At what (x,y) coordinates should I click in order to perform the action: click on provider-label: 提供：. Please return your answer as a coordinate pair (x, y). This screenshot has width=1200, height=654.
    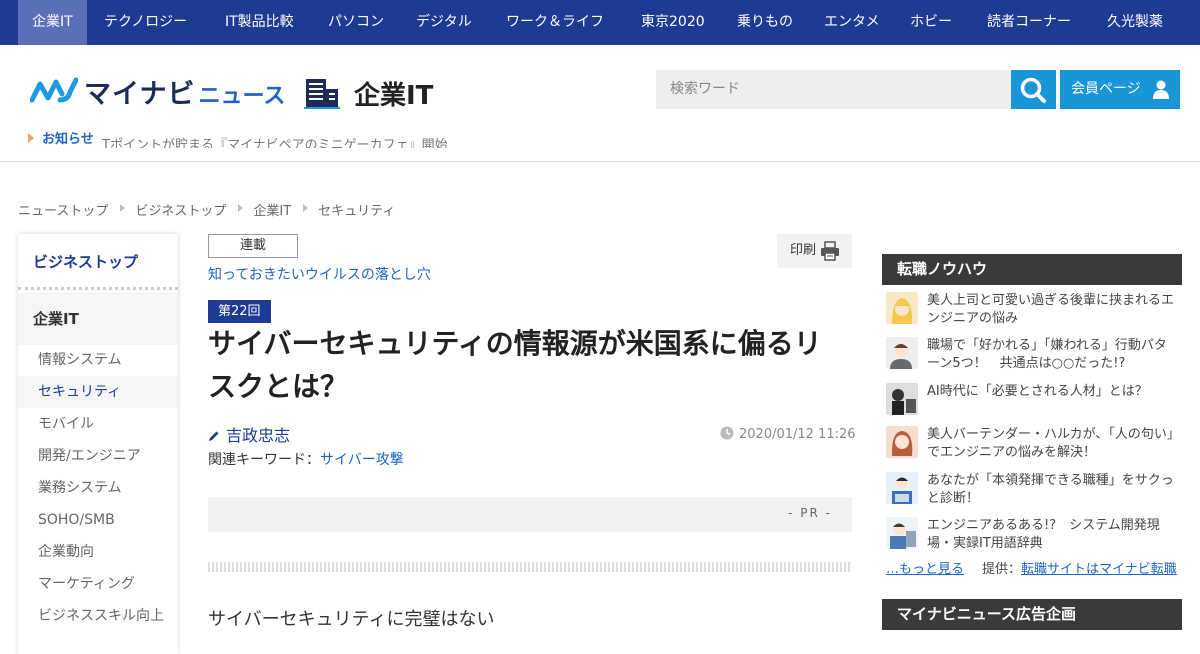
    Looking at the image, I should click on (1002, 569).